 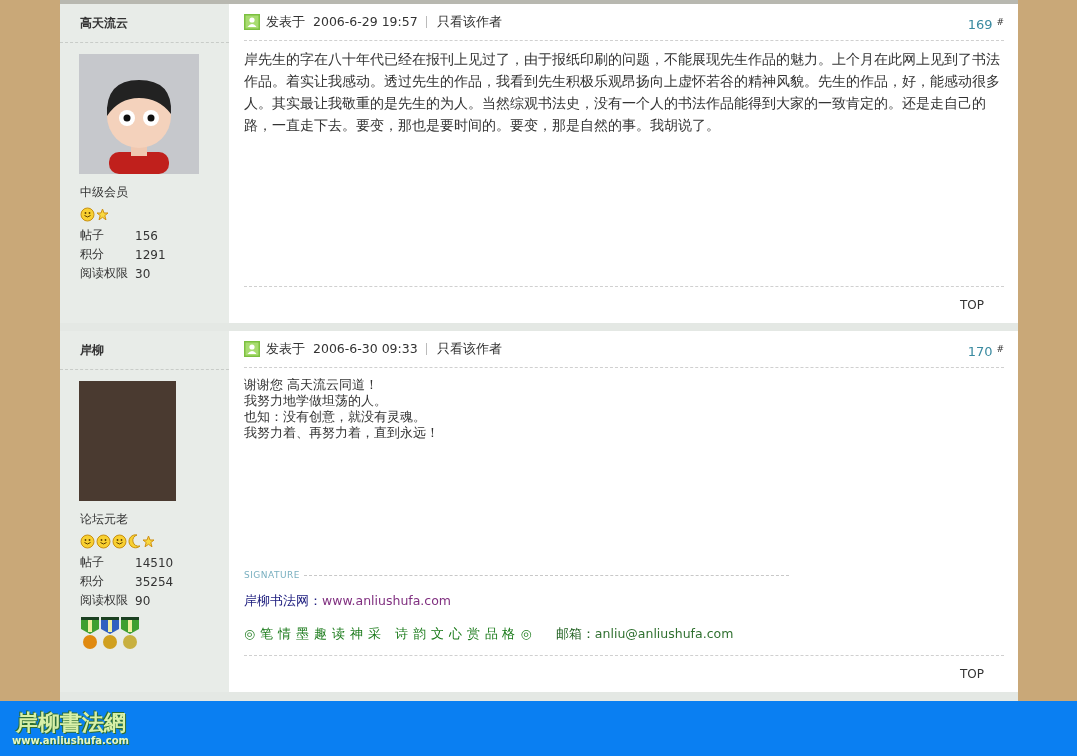 What do you see at coordinates (283, 600) in the screenshot?
I see `site-label: 岸柳书法网：` at bounding box center [283, 600].